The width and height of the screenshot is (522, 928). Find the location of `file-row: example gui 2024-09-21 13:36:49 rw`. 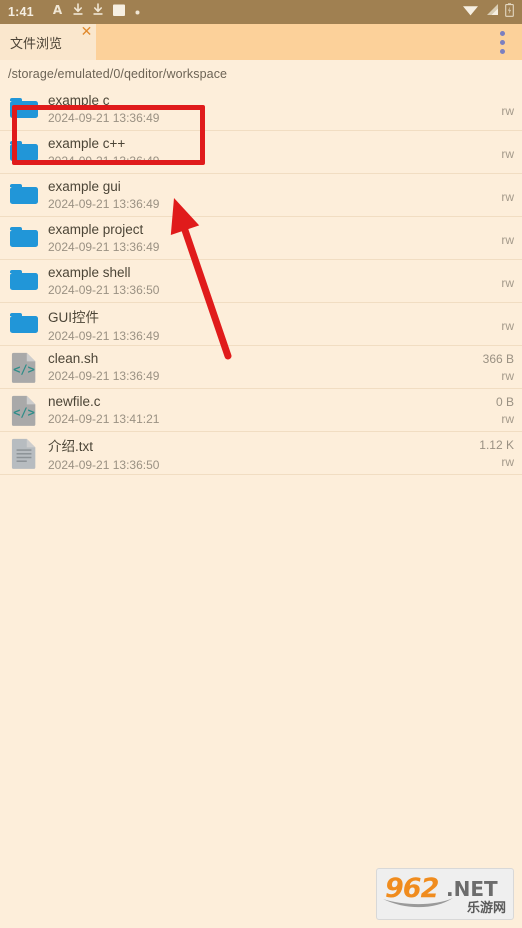

file-row: example gui 2024-09-21 13:36:49 rw is located at coordinates (261, 195).